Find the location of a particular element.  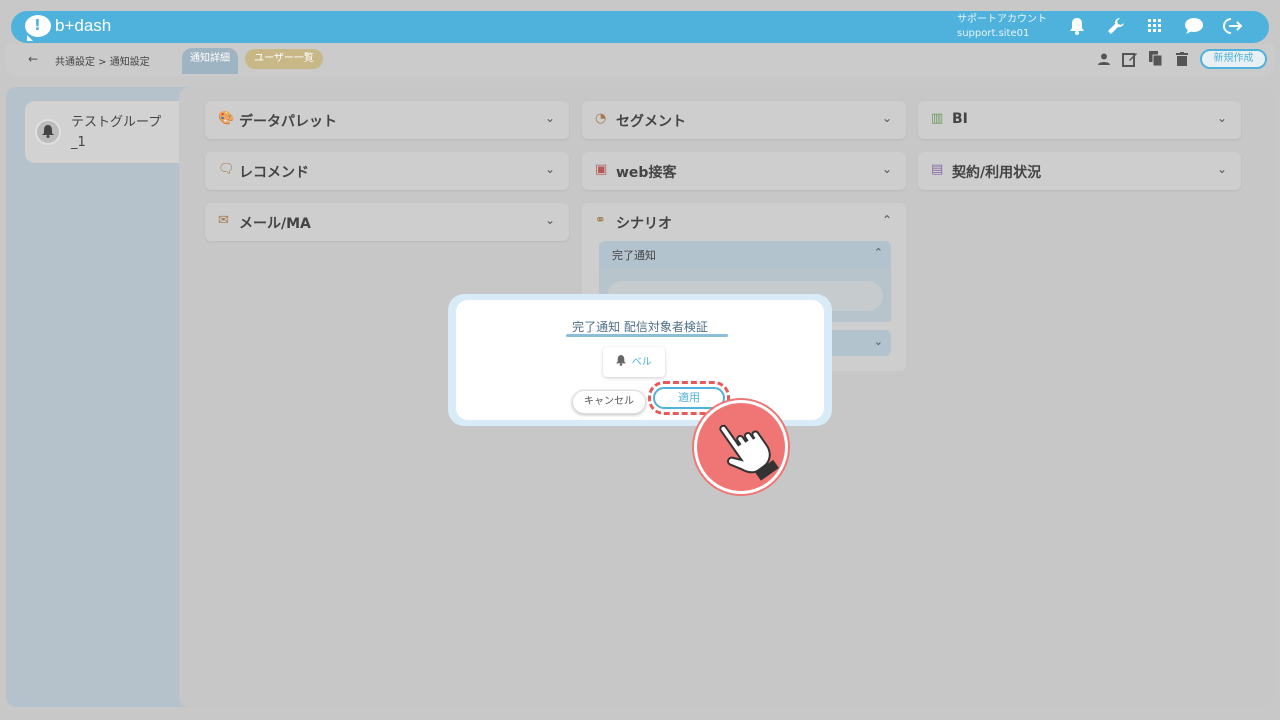

chat-icon is located at coordinates (1194, 26).